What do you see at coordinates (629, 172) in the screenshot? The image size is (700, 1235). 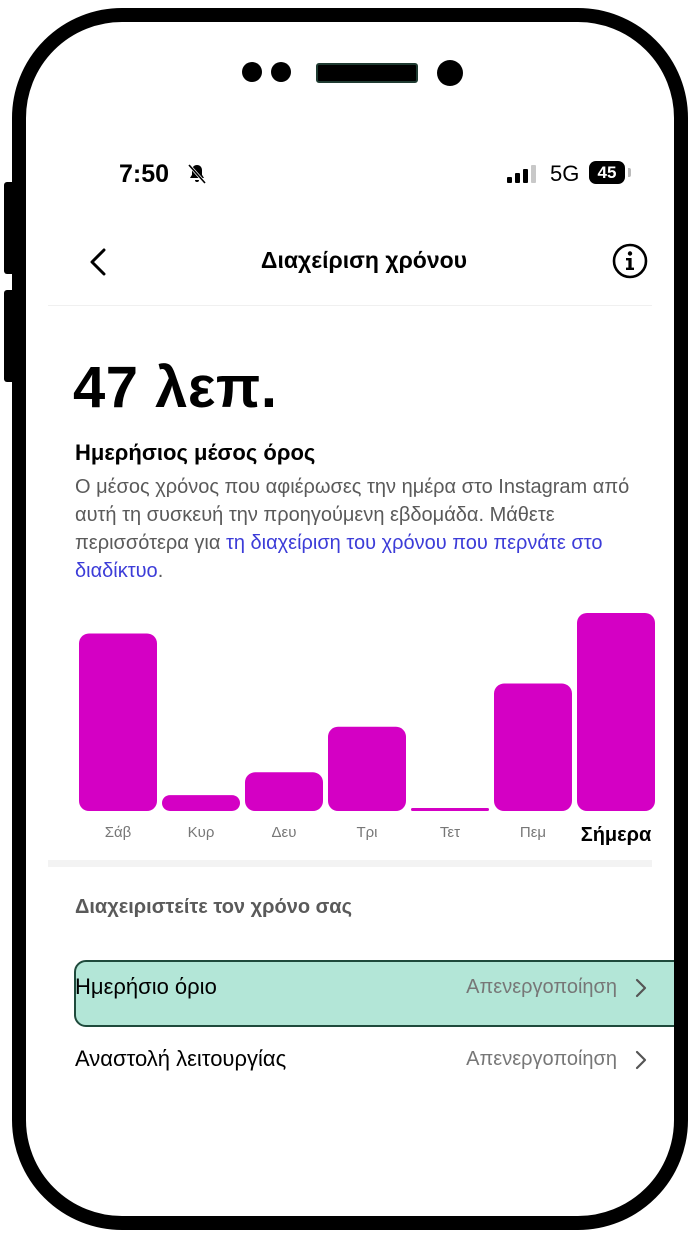 I see `battery-cap` at bounding box center [629, 172].